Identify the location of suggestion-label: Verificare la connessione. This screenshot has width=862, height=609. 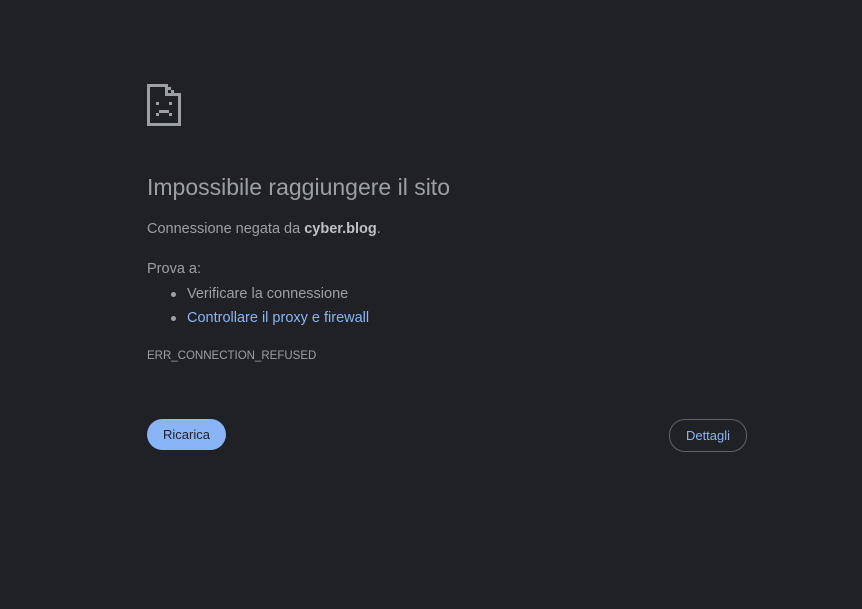
(268, 294).